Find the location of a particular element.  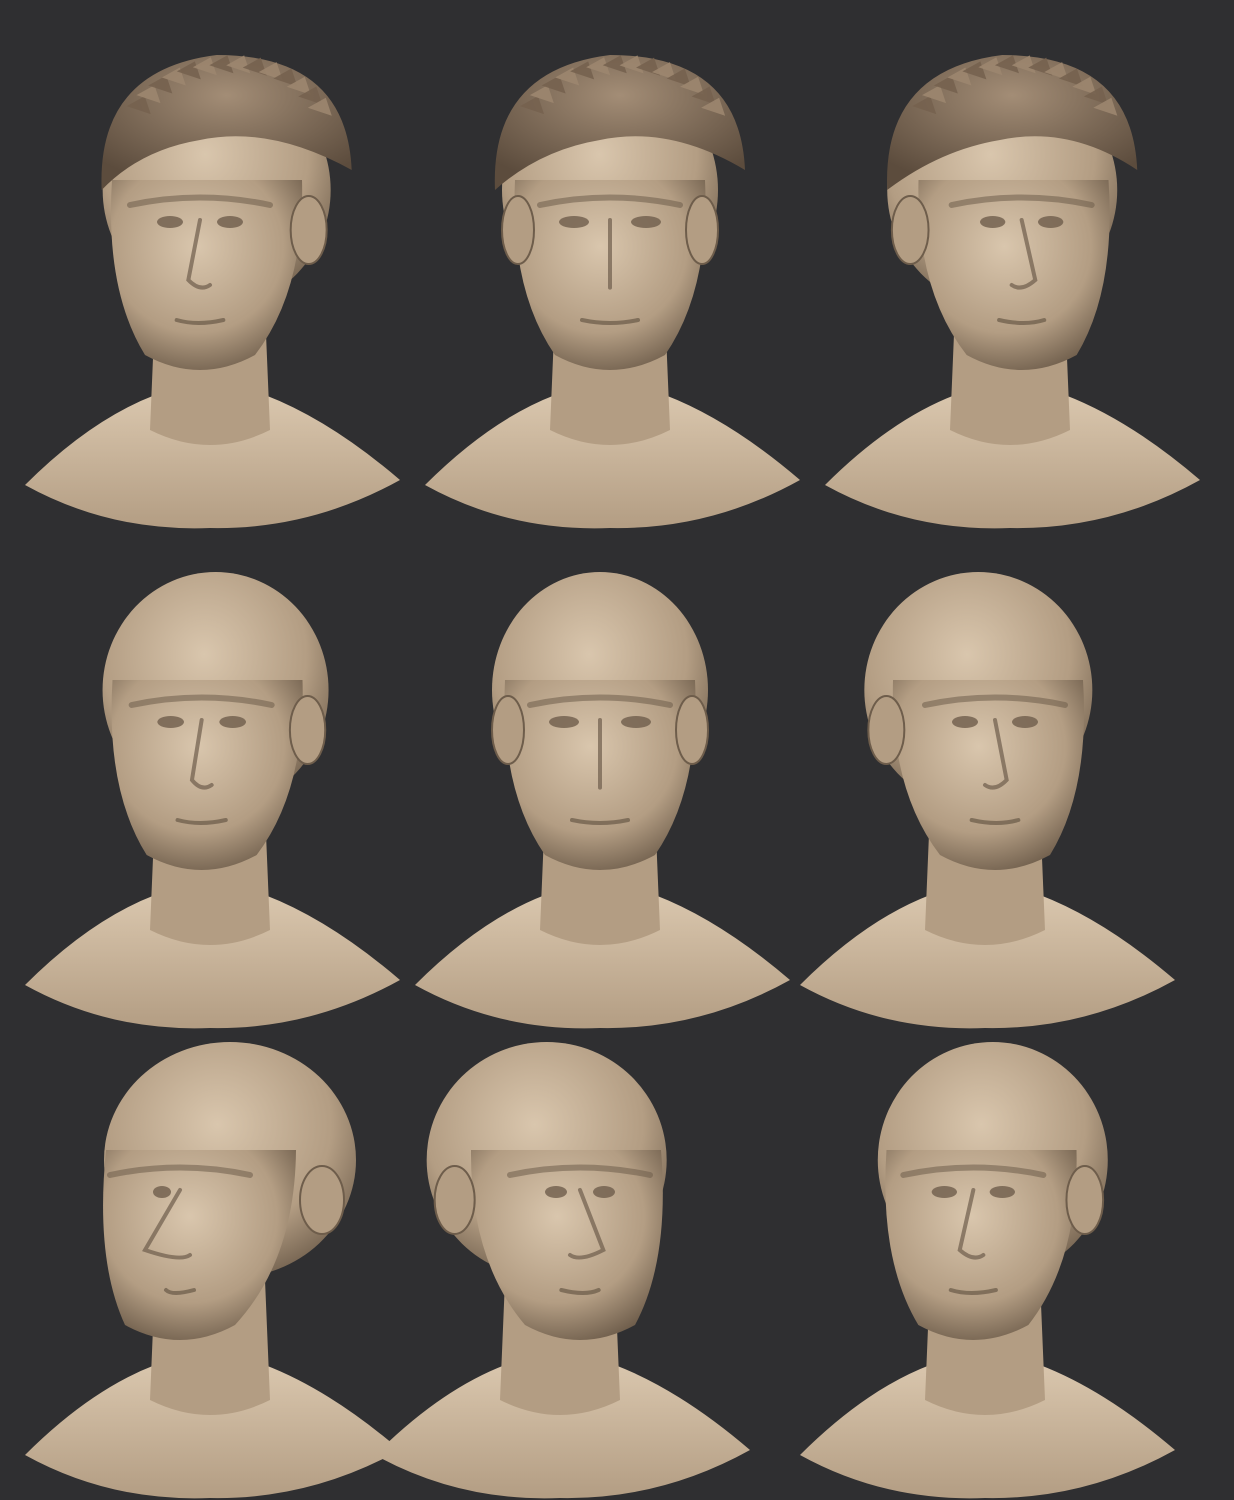

head-hair-row-three-quarter-left is located at coordinates (212, 292).